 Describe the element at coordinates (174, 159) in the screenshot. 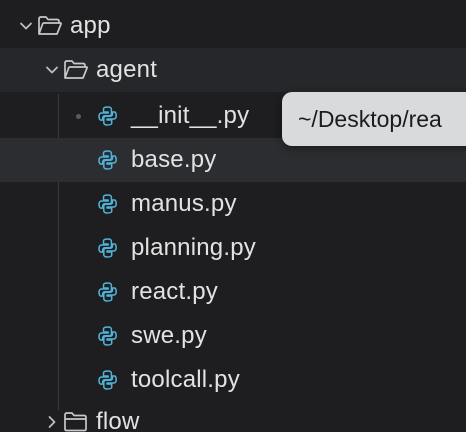

I see `file-label: base.py` at that location.